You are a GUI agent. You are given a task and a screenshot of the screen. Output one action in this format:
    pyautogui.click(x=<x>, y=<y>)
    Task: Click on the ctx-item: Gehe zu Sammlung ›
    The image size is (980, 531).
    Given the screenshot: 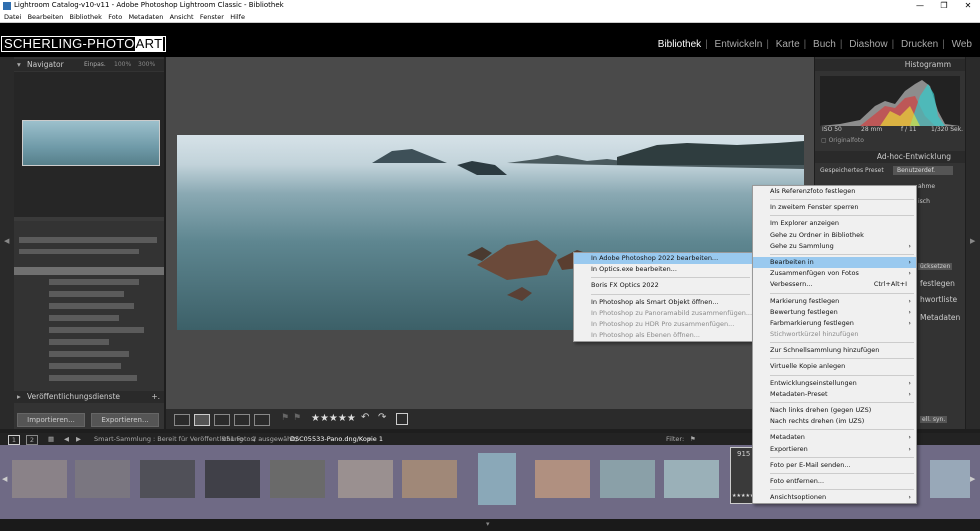 What is the action you would take?
    pyautogui.click(x=834, y=246)
    